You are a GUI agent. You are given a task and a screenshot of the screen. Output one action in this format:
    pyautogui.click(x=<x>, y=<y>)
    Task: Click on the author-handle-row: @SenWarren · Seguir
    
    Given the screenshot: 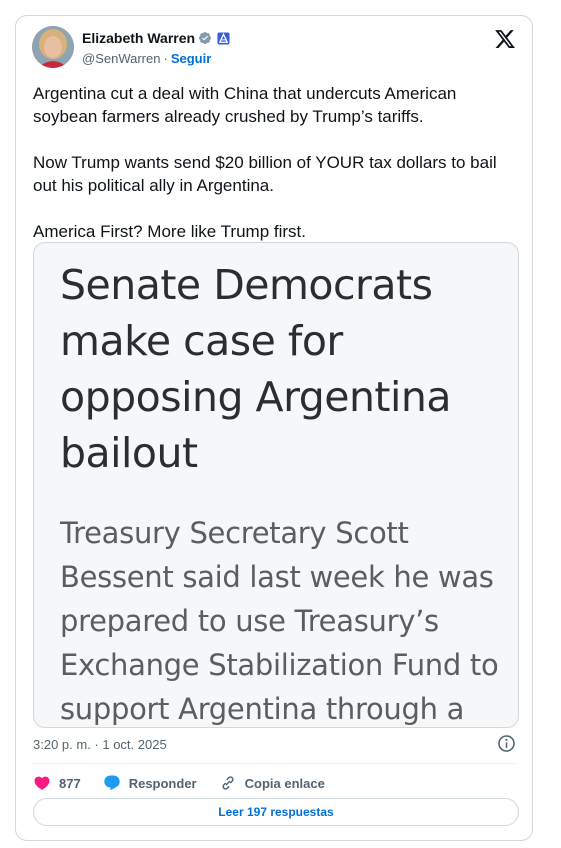 What is the action you would take?
    pyautogui.click(x=146, y=58)
    